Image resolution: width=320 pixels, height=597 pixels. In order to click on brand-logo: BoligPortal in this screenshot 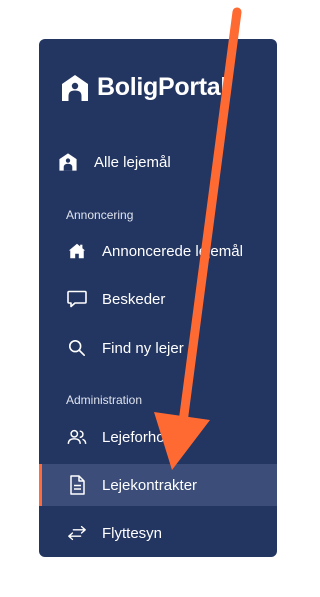, I will do `click(144, 87)`.